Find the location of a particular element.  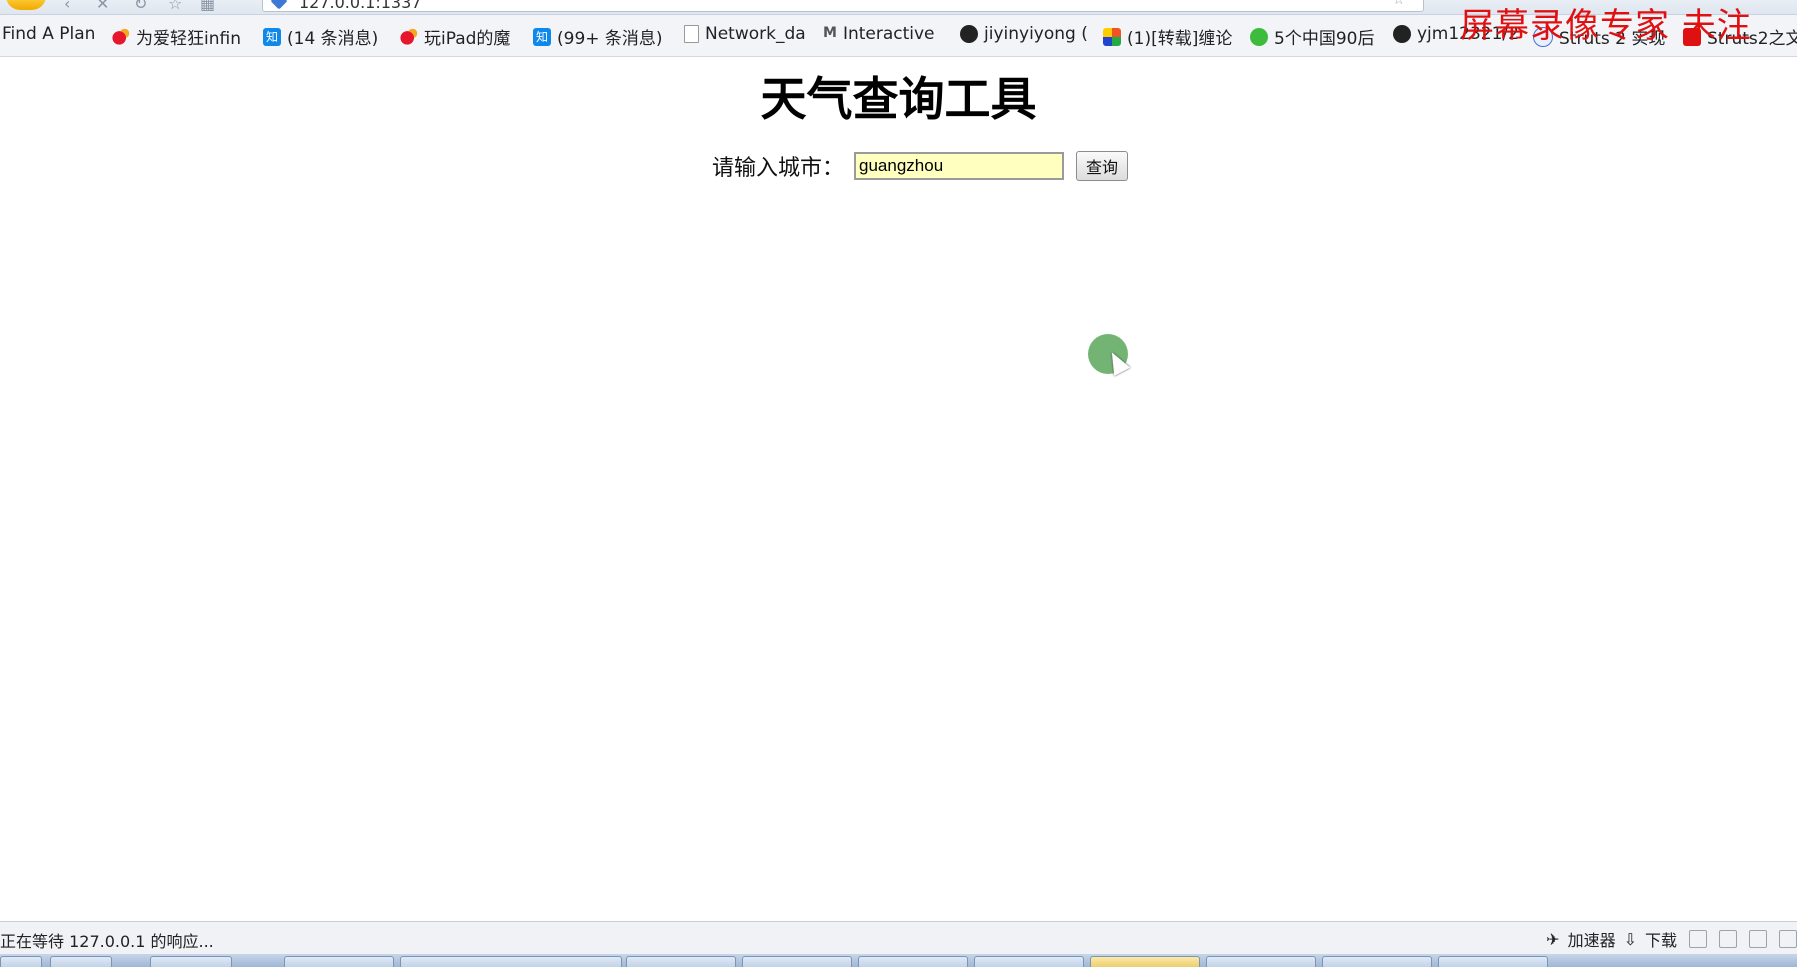

bookmark-item: Find A Plan is located at coordinates (48, 34).